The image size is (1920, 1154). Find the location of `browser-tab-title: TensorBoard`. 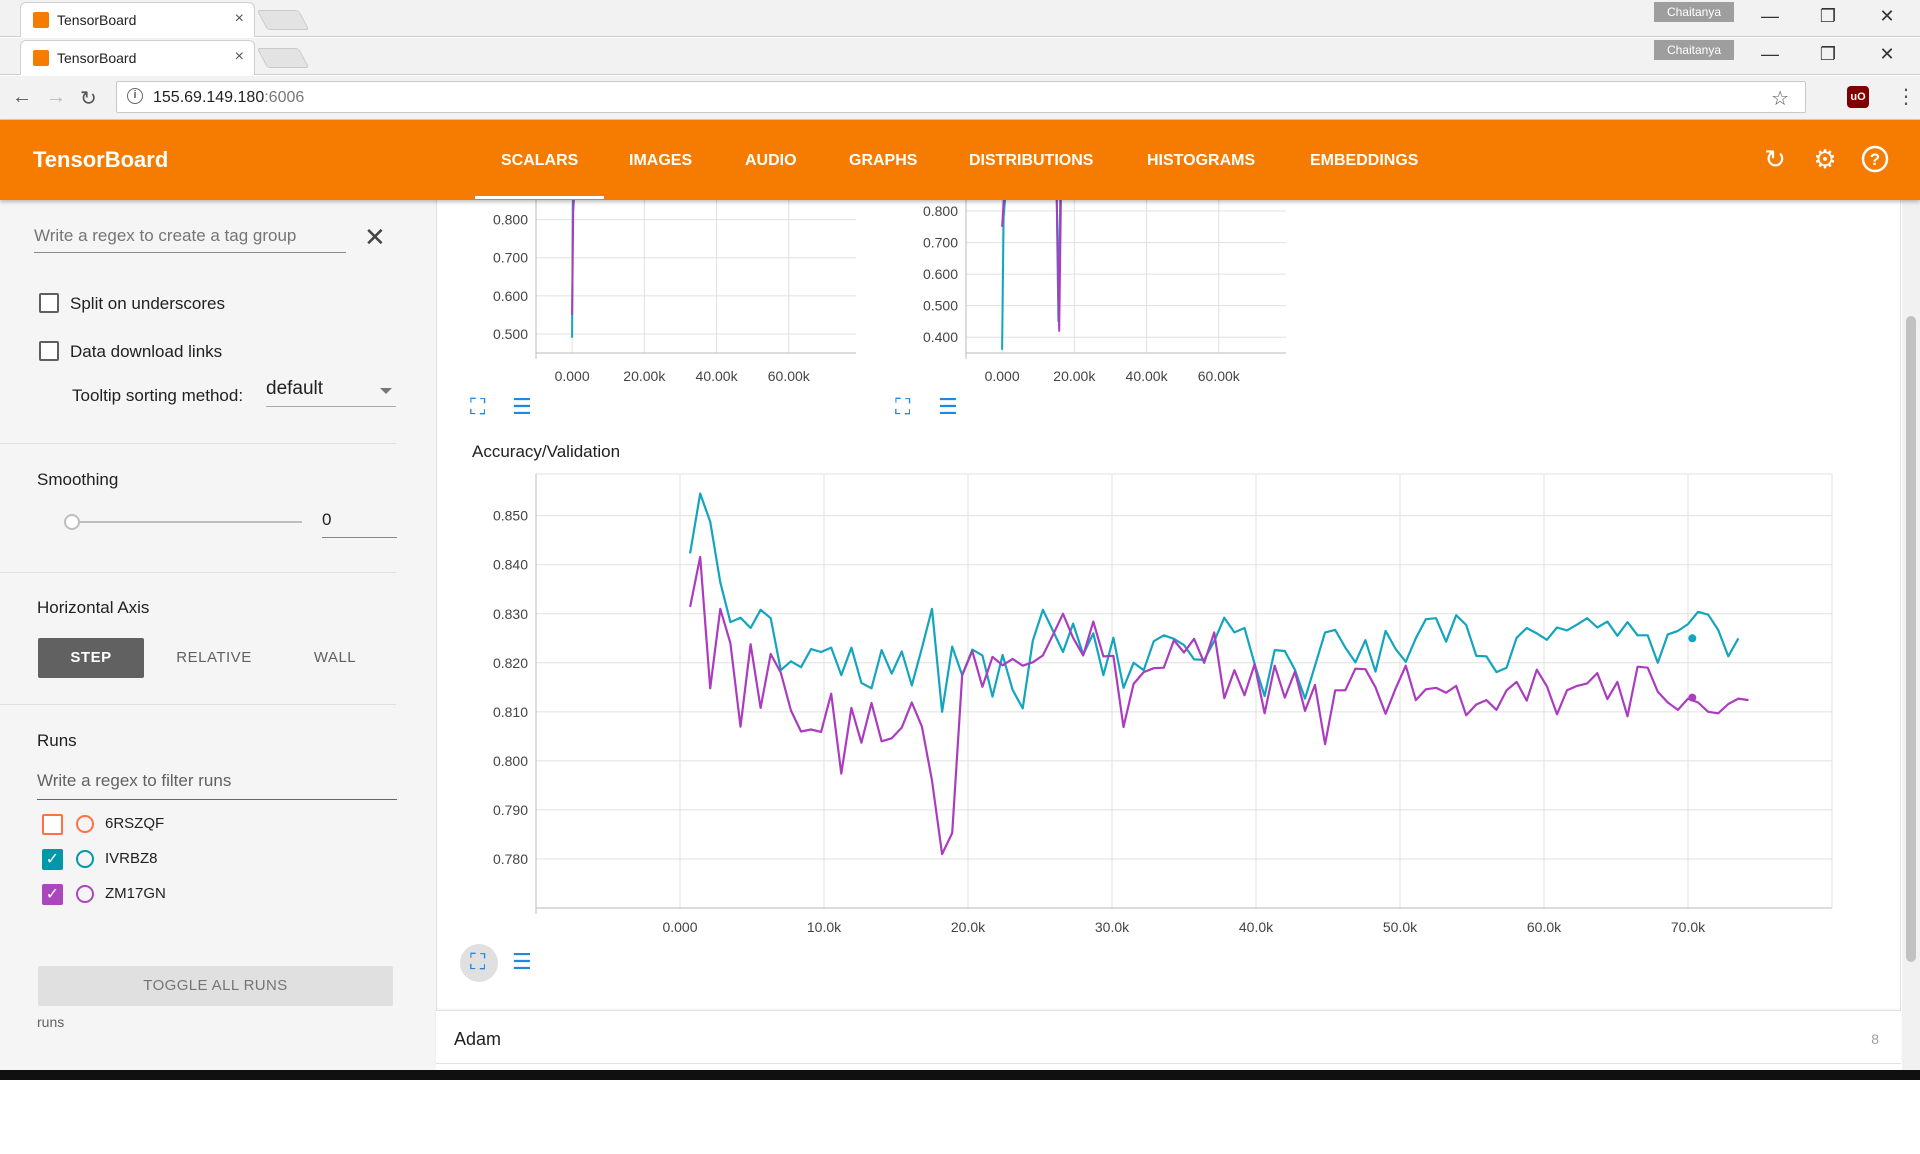

browser-tab-title: TensorBoard is located at coordinates (97, 20).